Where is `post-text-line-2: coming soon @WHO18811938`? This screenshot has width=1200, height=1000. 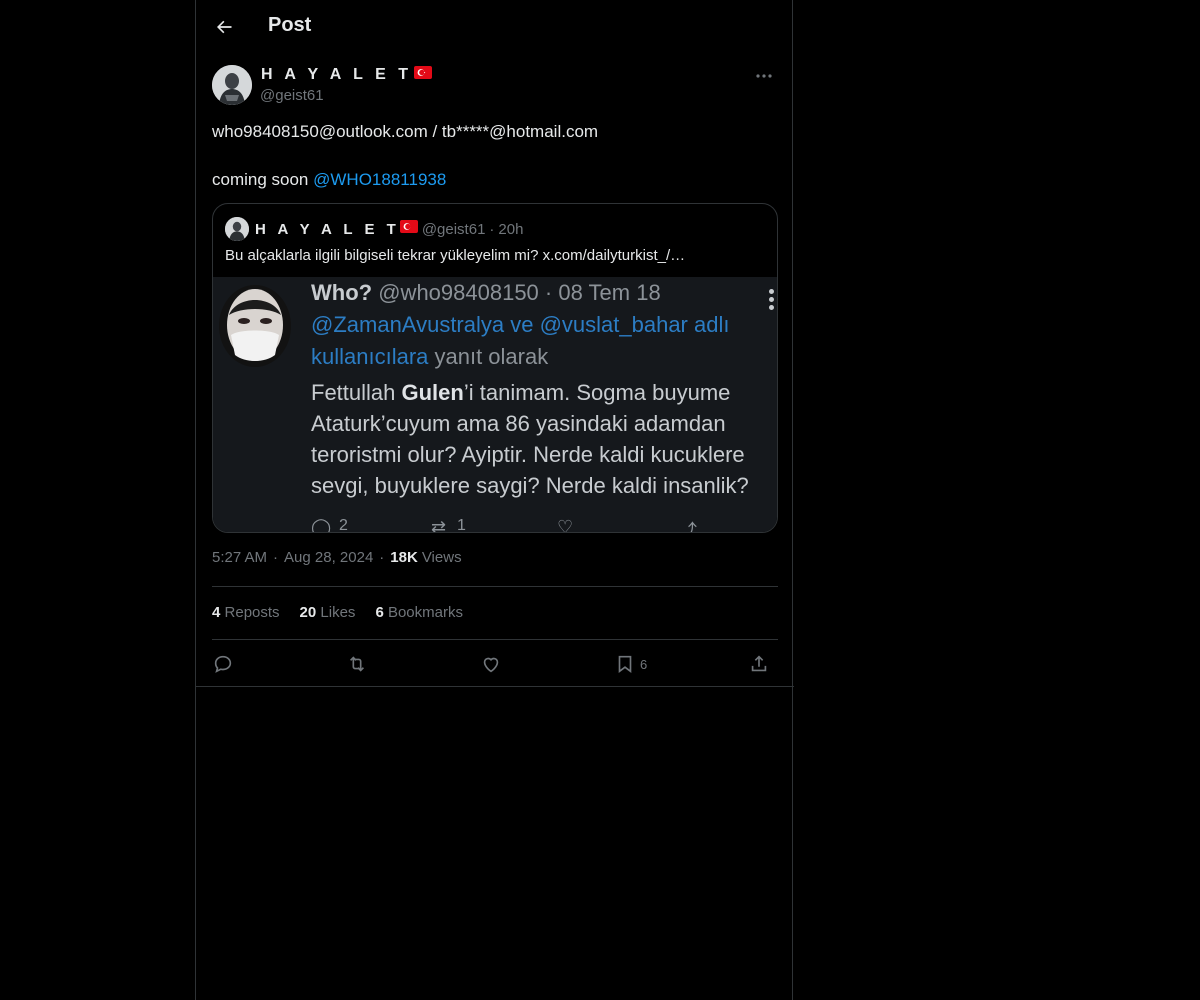
post-text-line-2: coming soon @WHO18811938 is located at coordinates (495, 180).